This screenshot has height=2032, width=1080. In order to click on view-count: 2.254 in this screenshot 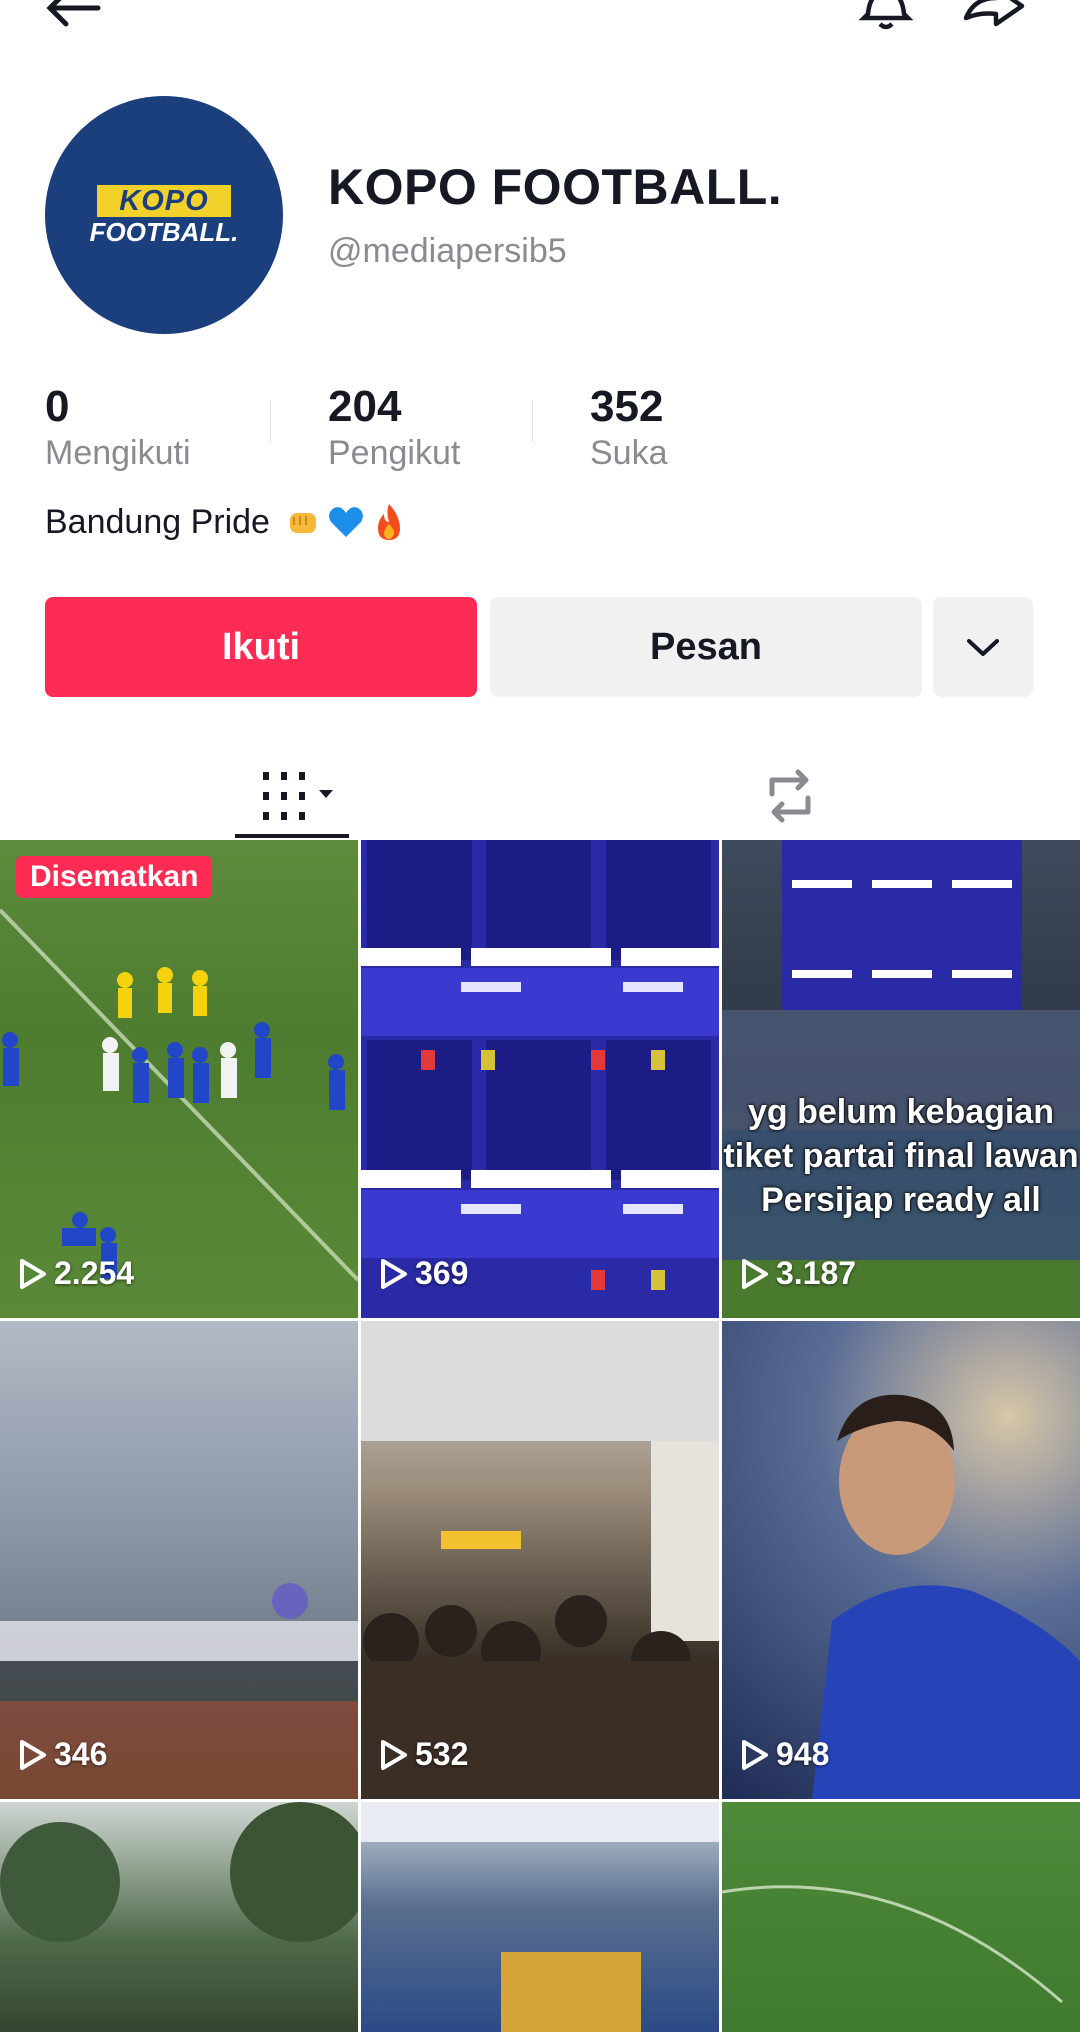, I will do `click(76, 1273)`.